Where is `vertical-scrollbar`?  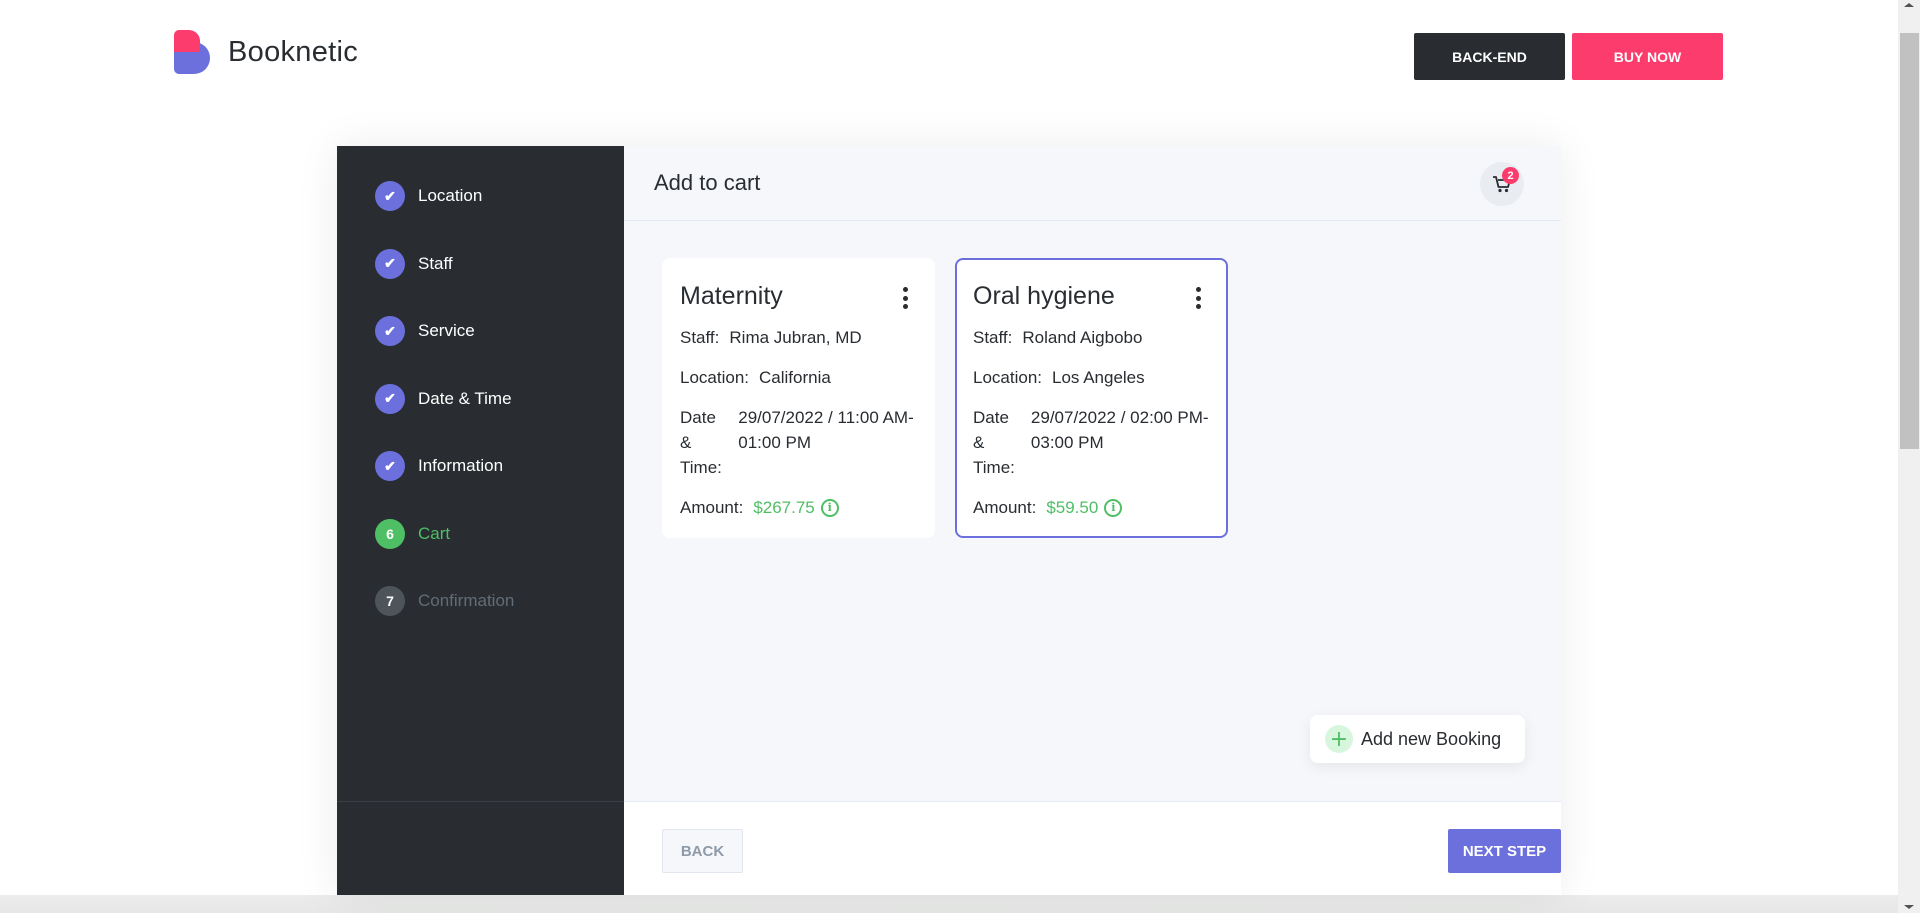
vertical-scrollbar is located at coordinates (1909, 456).